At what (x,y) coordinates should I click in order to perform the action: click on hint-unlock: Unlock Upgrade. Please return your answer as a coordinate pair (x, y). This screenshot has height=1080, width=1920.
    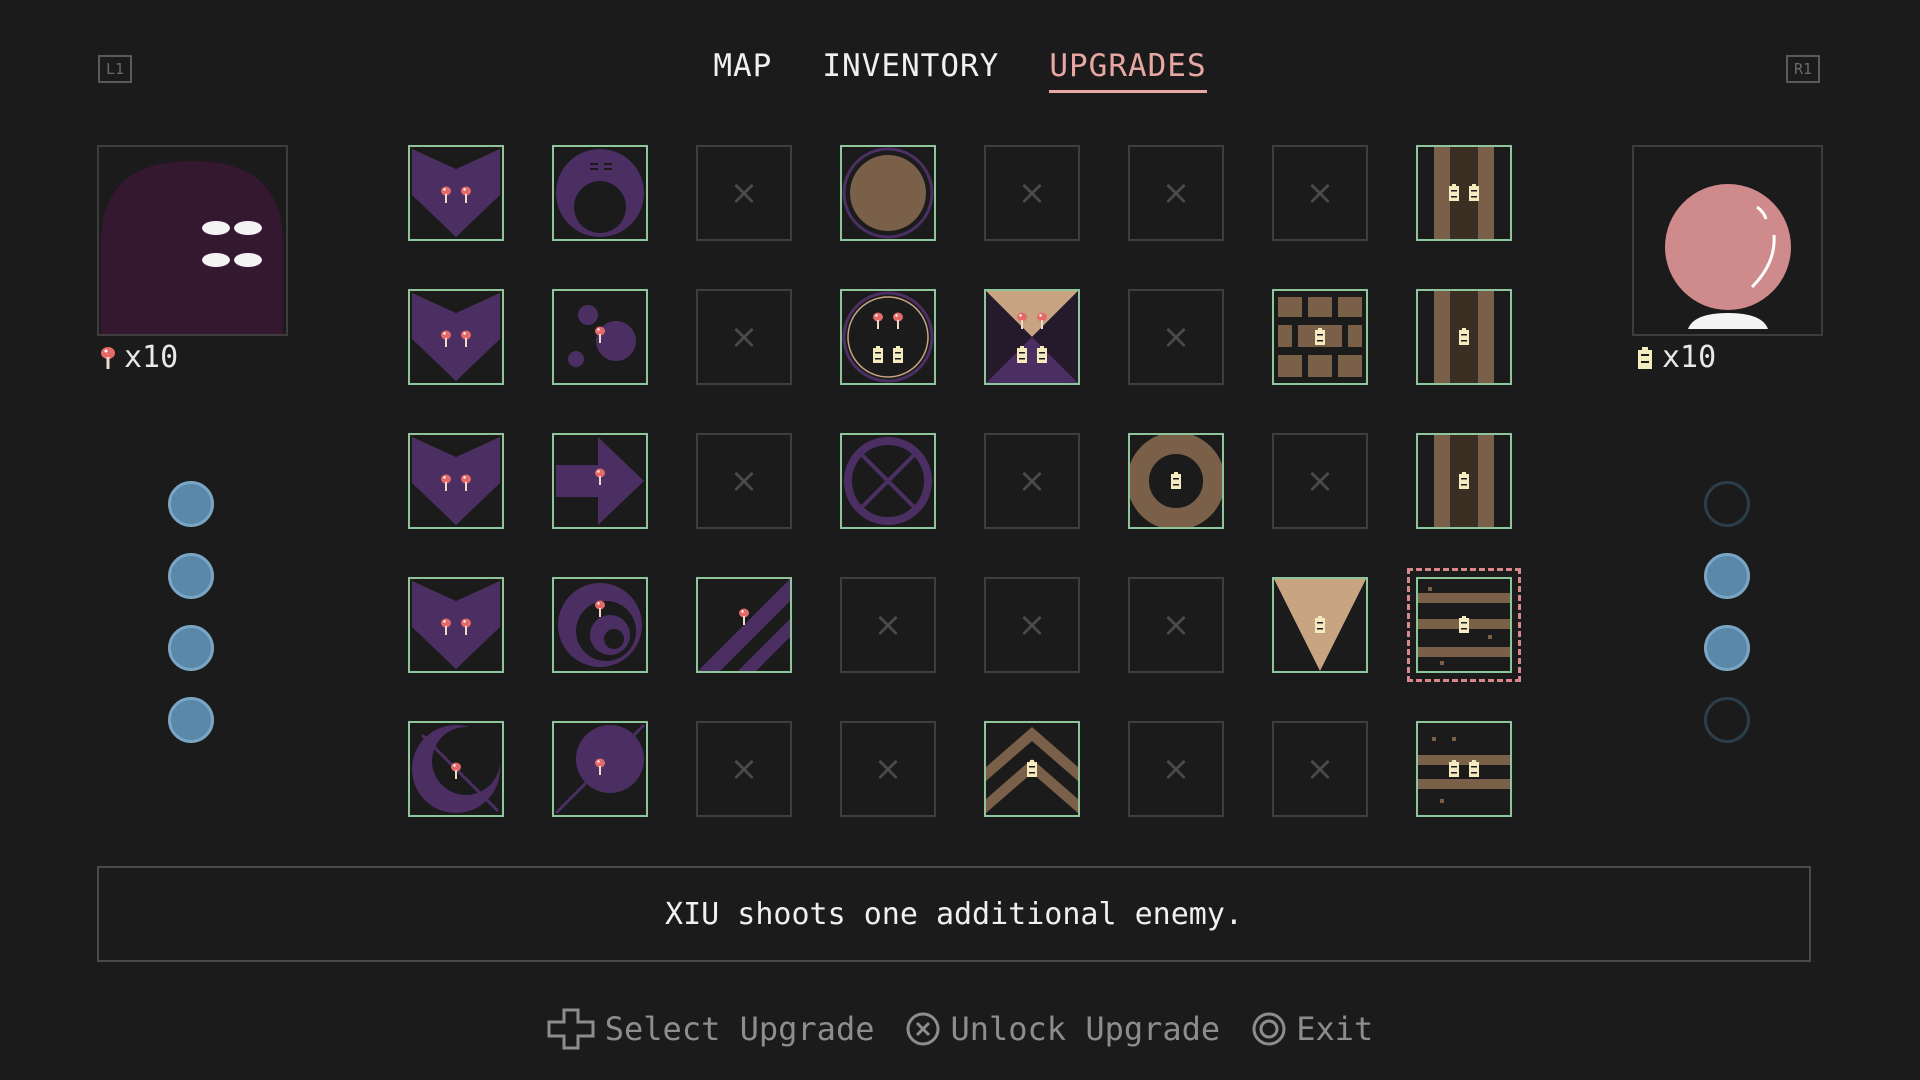
    Looking at the image, I should click on (1063, 1029).